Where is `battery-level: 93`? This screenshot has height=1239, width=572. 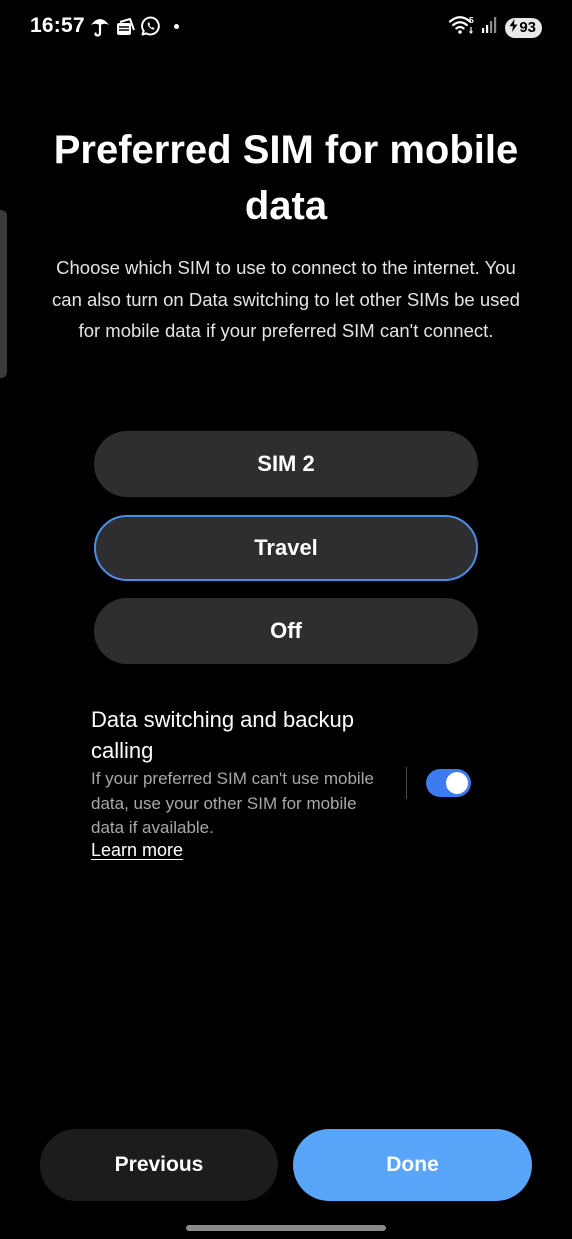
battery-level: 93 is located at coordinates (527, 27).